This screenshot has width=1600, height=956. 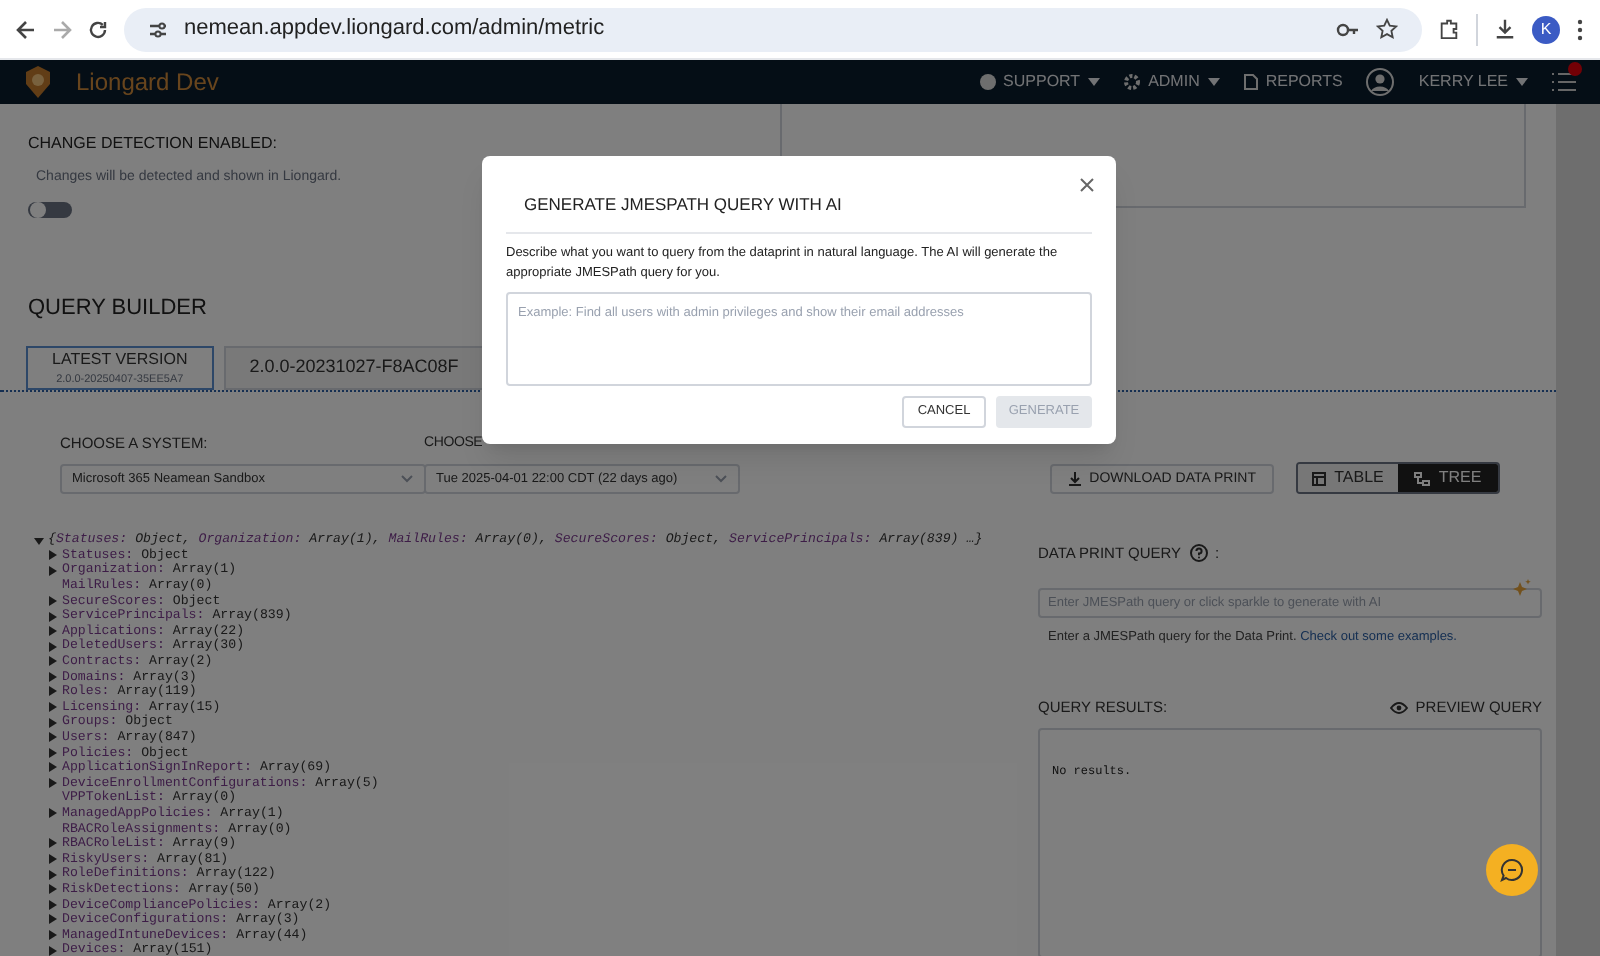 What do you see at coordinates (158, 29) in the screenshot?
I see `site-settings-icon` at bounding box center [158, 29].